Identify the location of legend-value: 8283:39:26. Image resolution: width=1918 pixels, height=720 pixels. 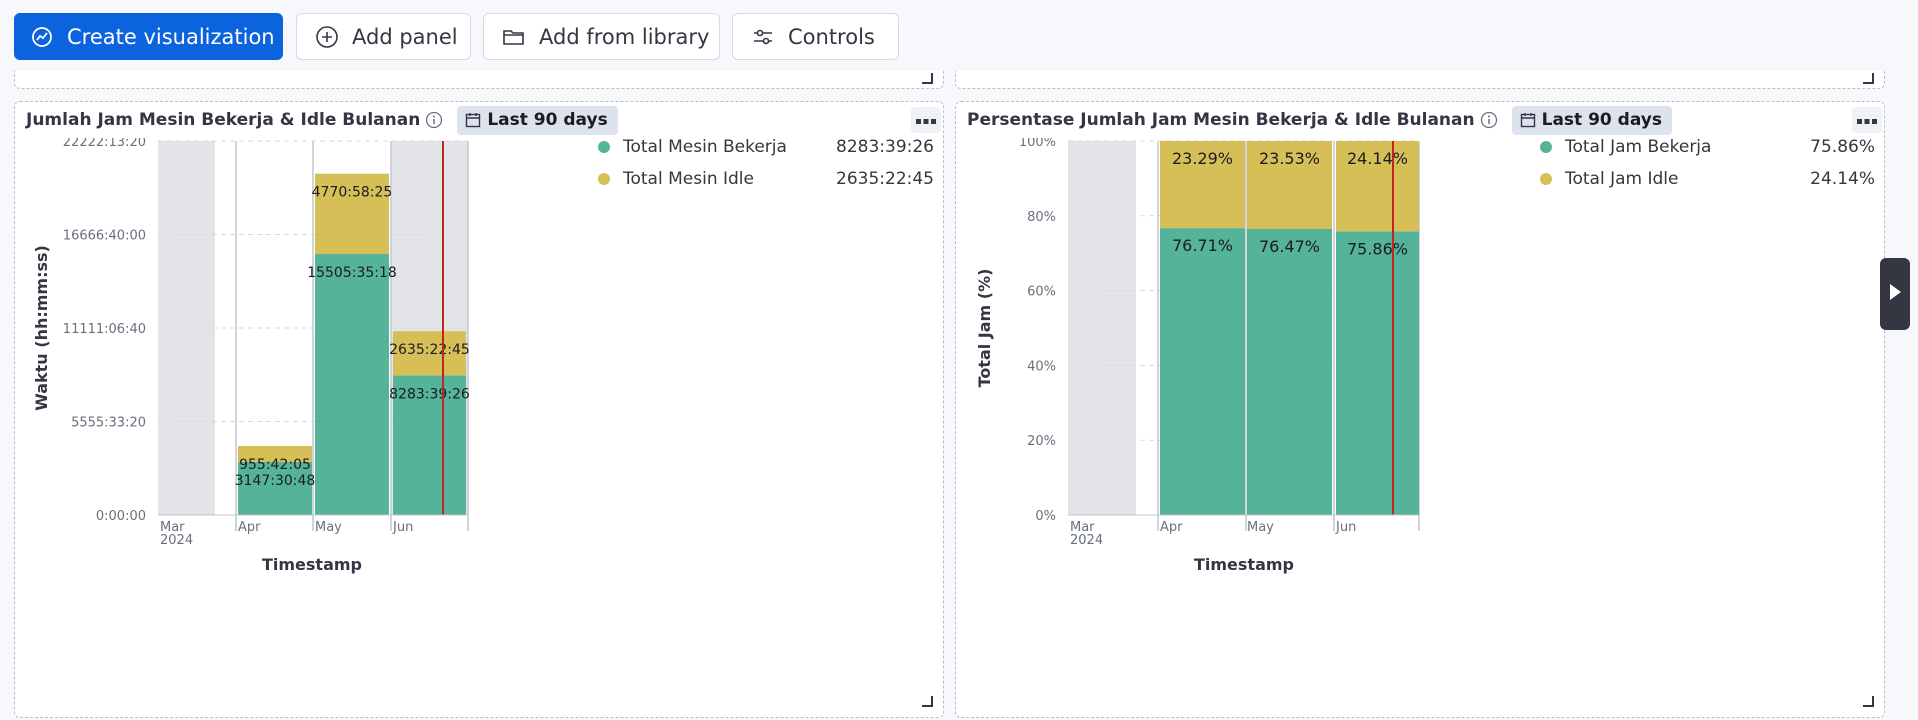
(885, 147).